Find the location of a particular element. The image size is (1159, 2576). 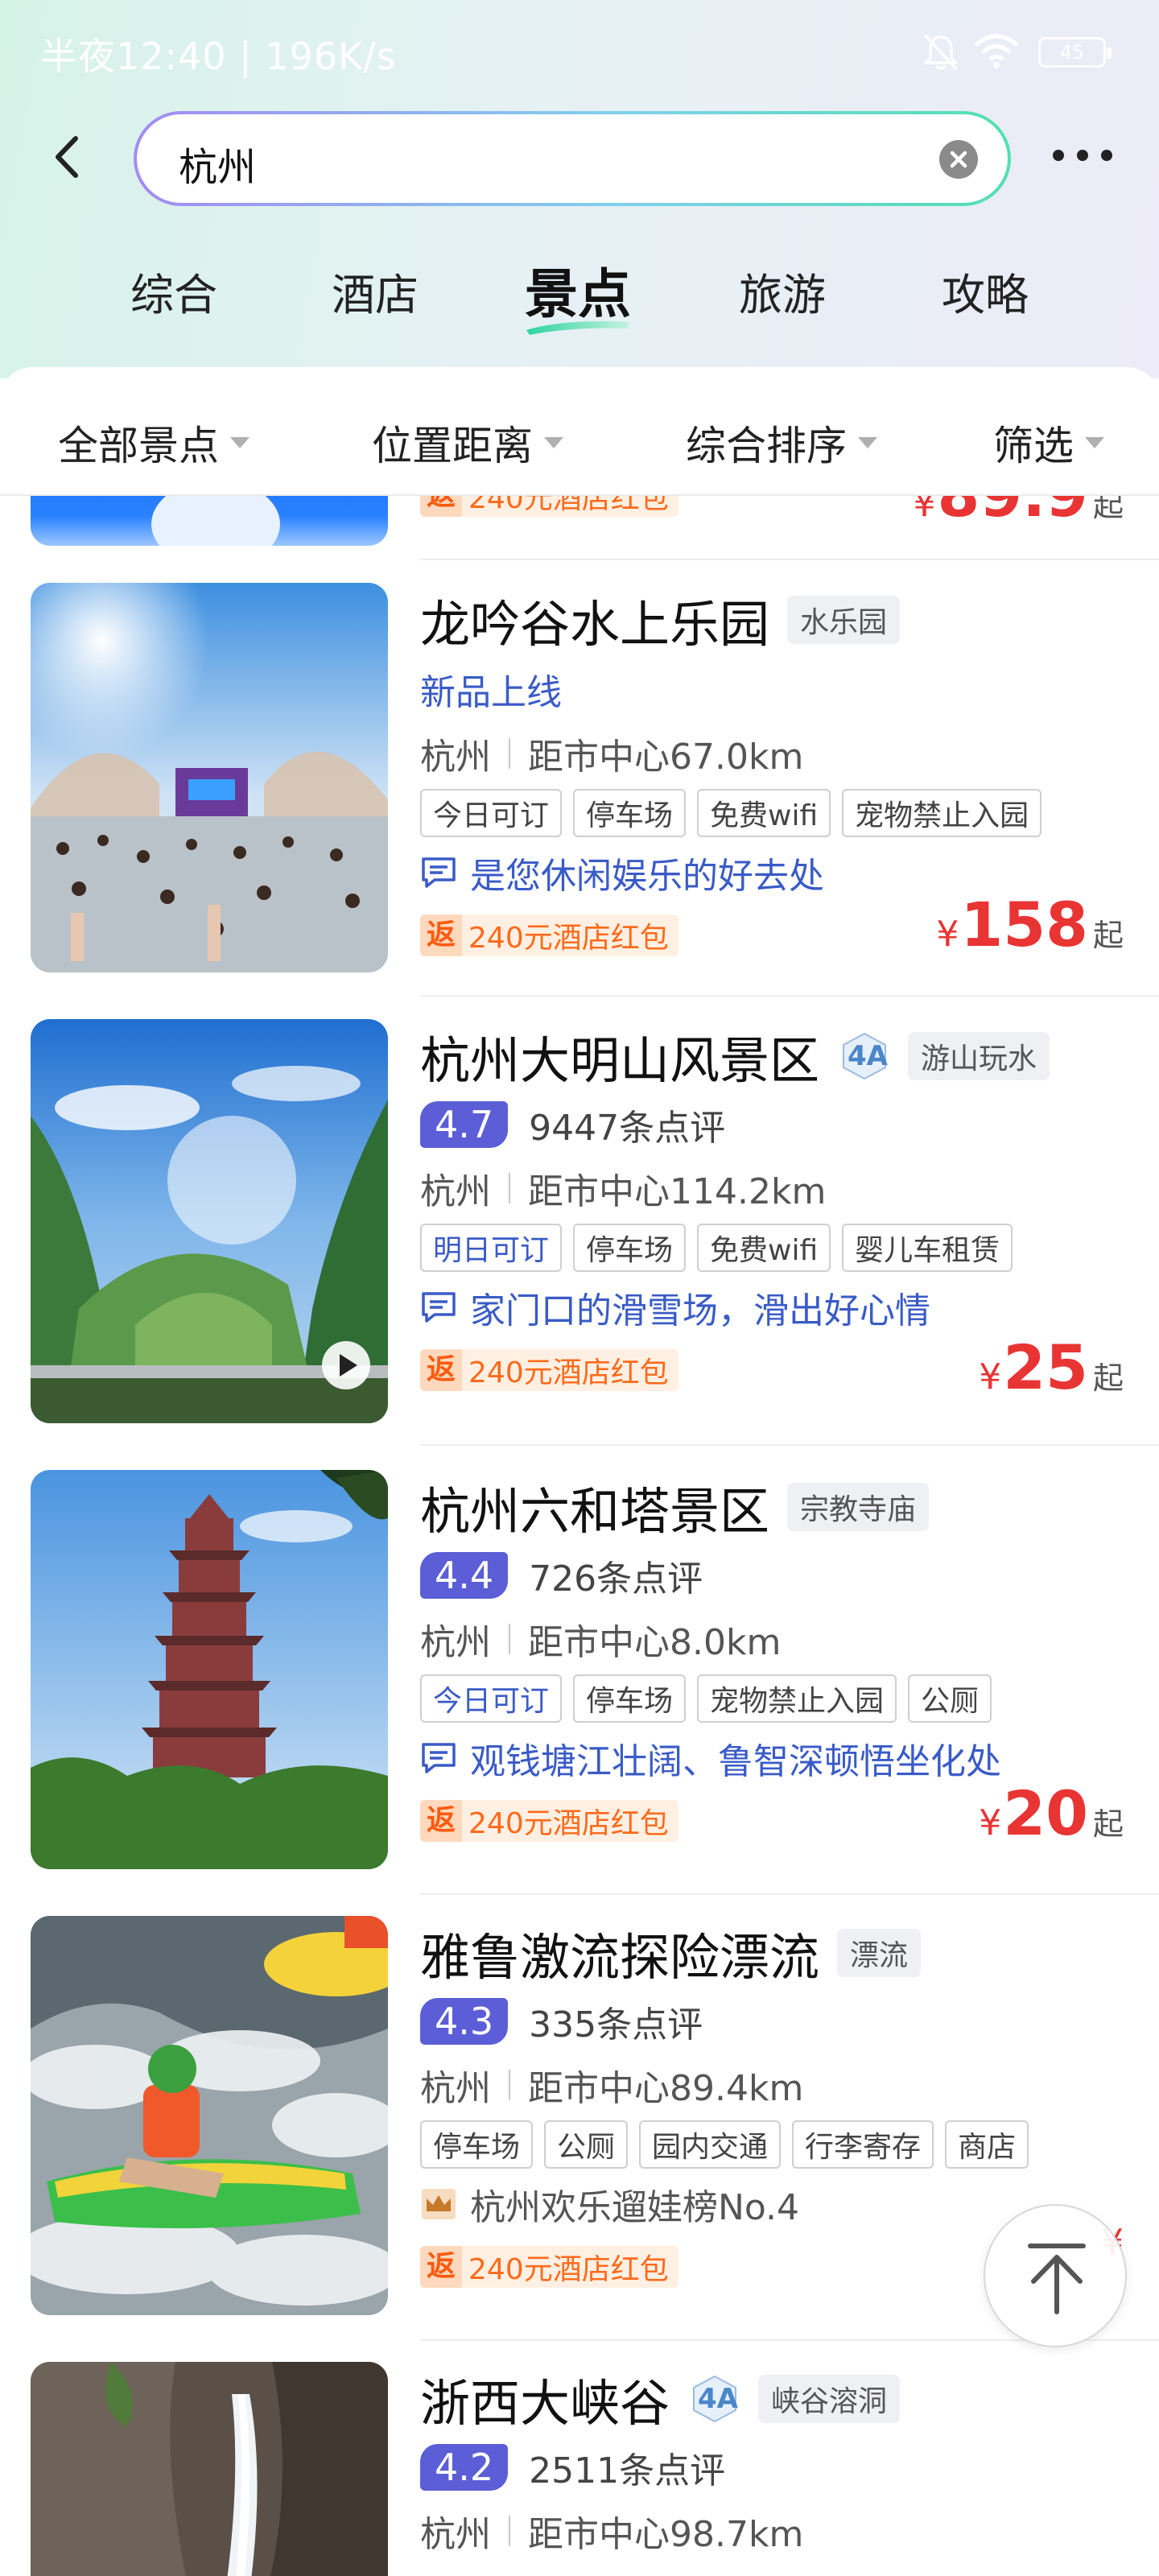

rating-score: 4.4 is located at coordinates (464, 1575).